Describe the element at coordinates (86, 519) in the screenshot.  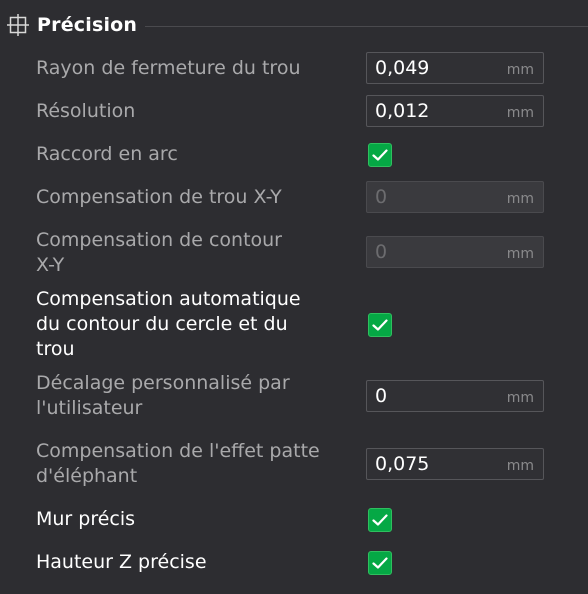
I see `setting-label: Mur précis` at that location.